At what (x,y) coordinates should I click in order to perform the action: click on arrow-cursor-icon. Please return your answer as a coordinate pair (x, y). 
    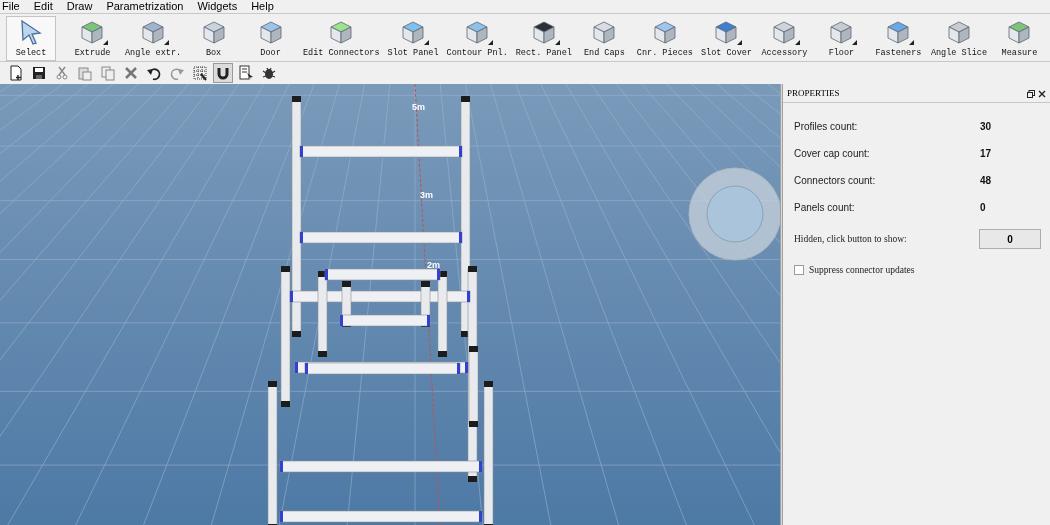
    Looking at the image, I should click on (31, 32).